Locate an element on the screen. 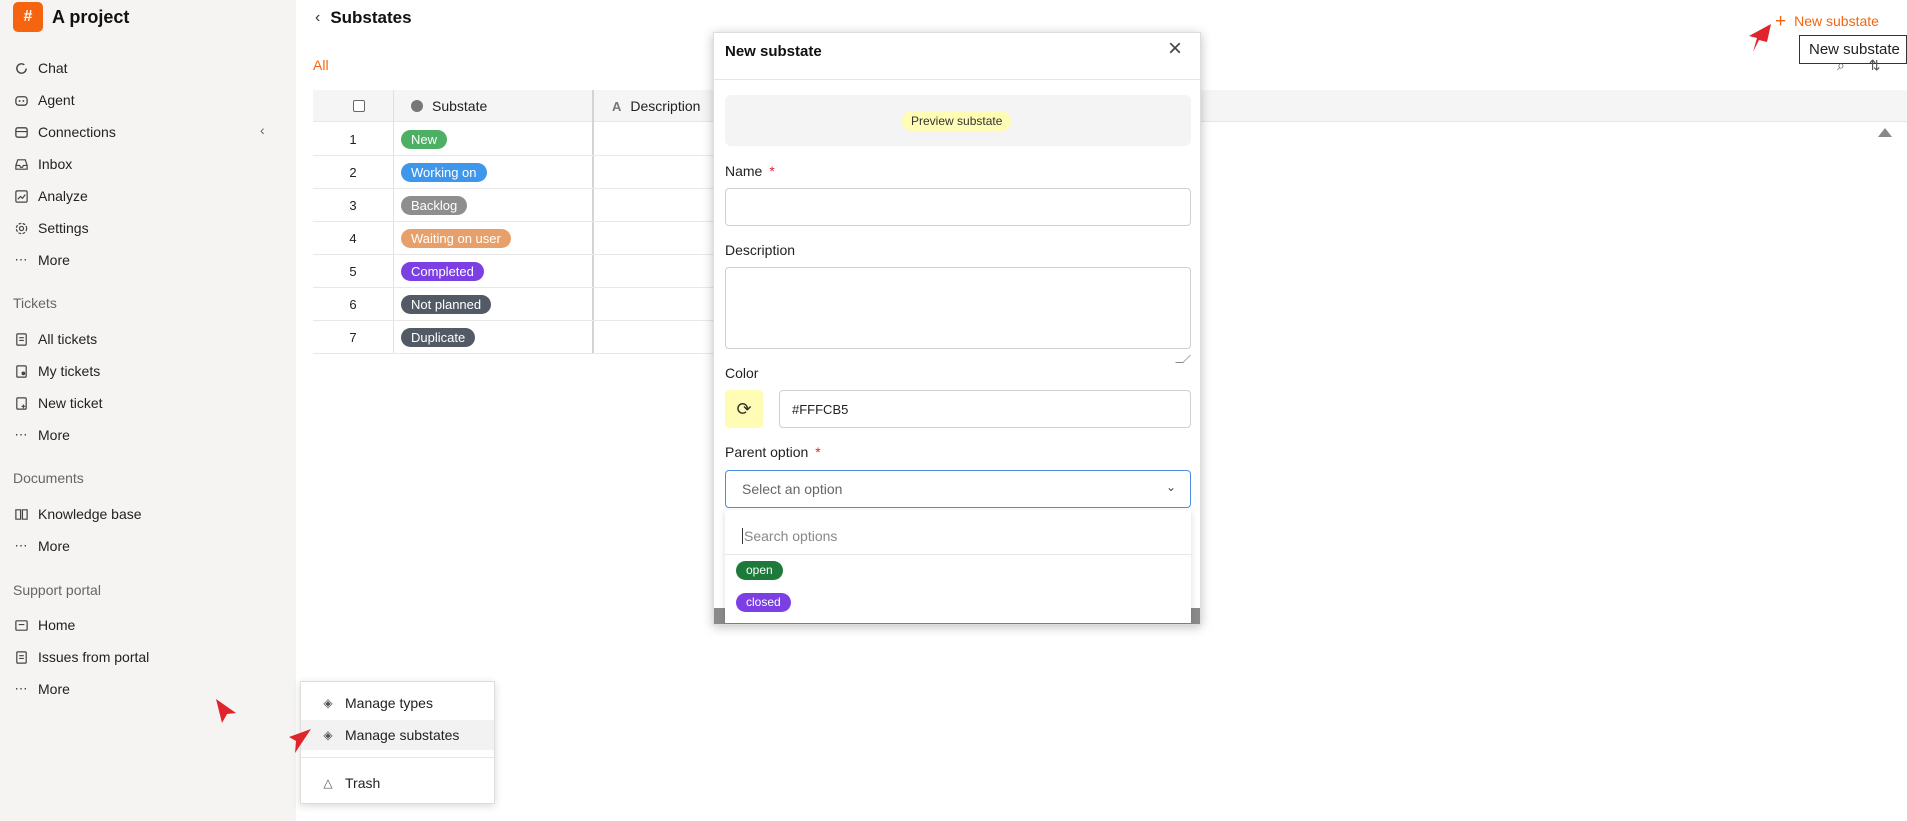 The height and width of the screenshot is (821, 1907). sidebar-item-label: Knowledge base is located at coordinates (90, 514).